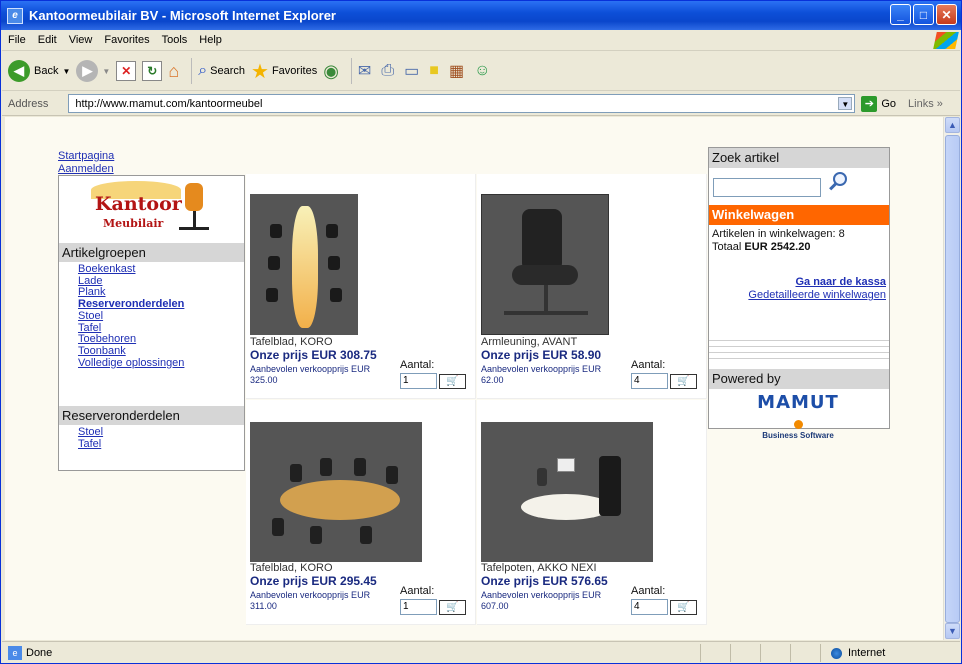 Image resolution: width=962 pixels, height=664 pixels. Describe the element at coordinates (817, 282) in the screenshot. I see `checkout-link: Ga naar de kassa` at that location.